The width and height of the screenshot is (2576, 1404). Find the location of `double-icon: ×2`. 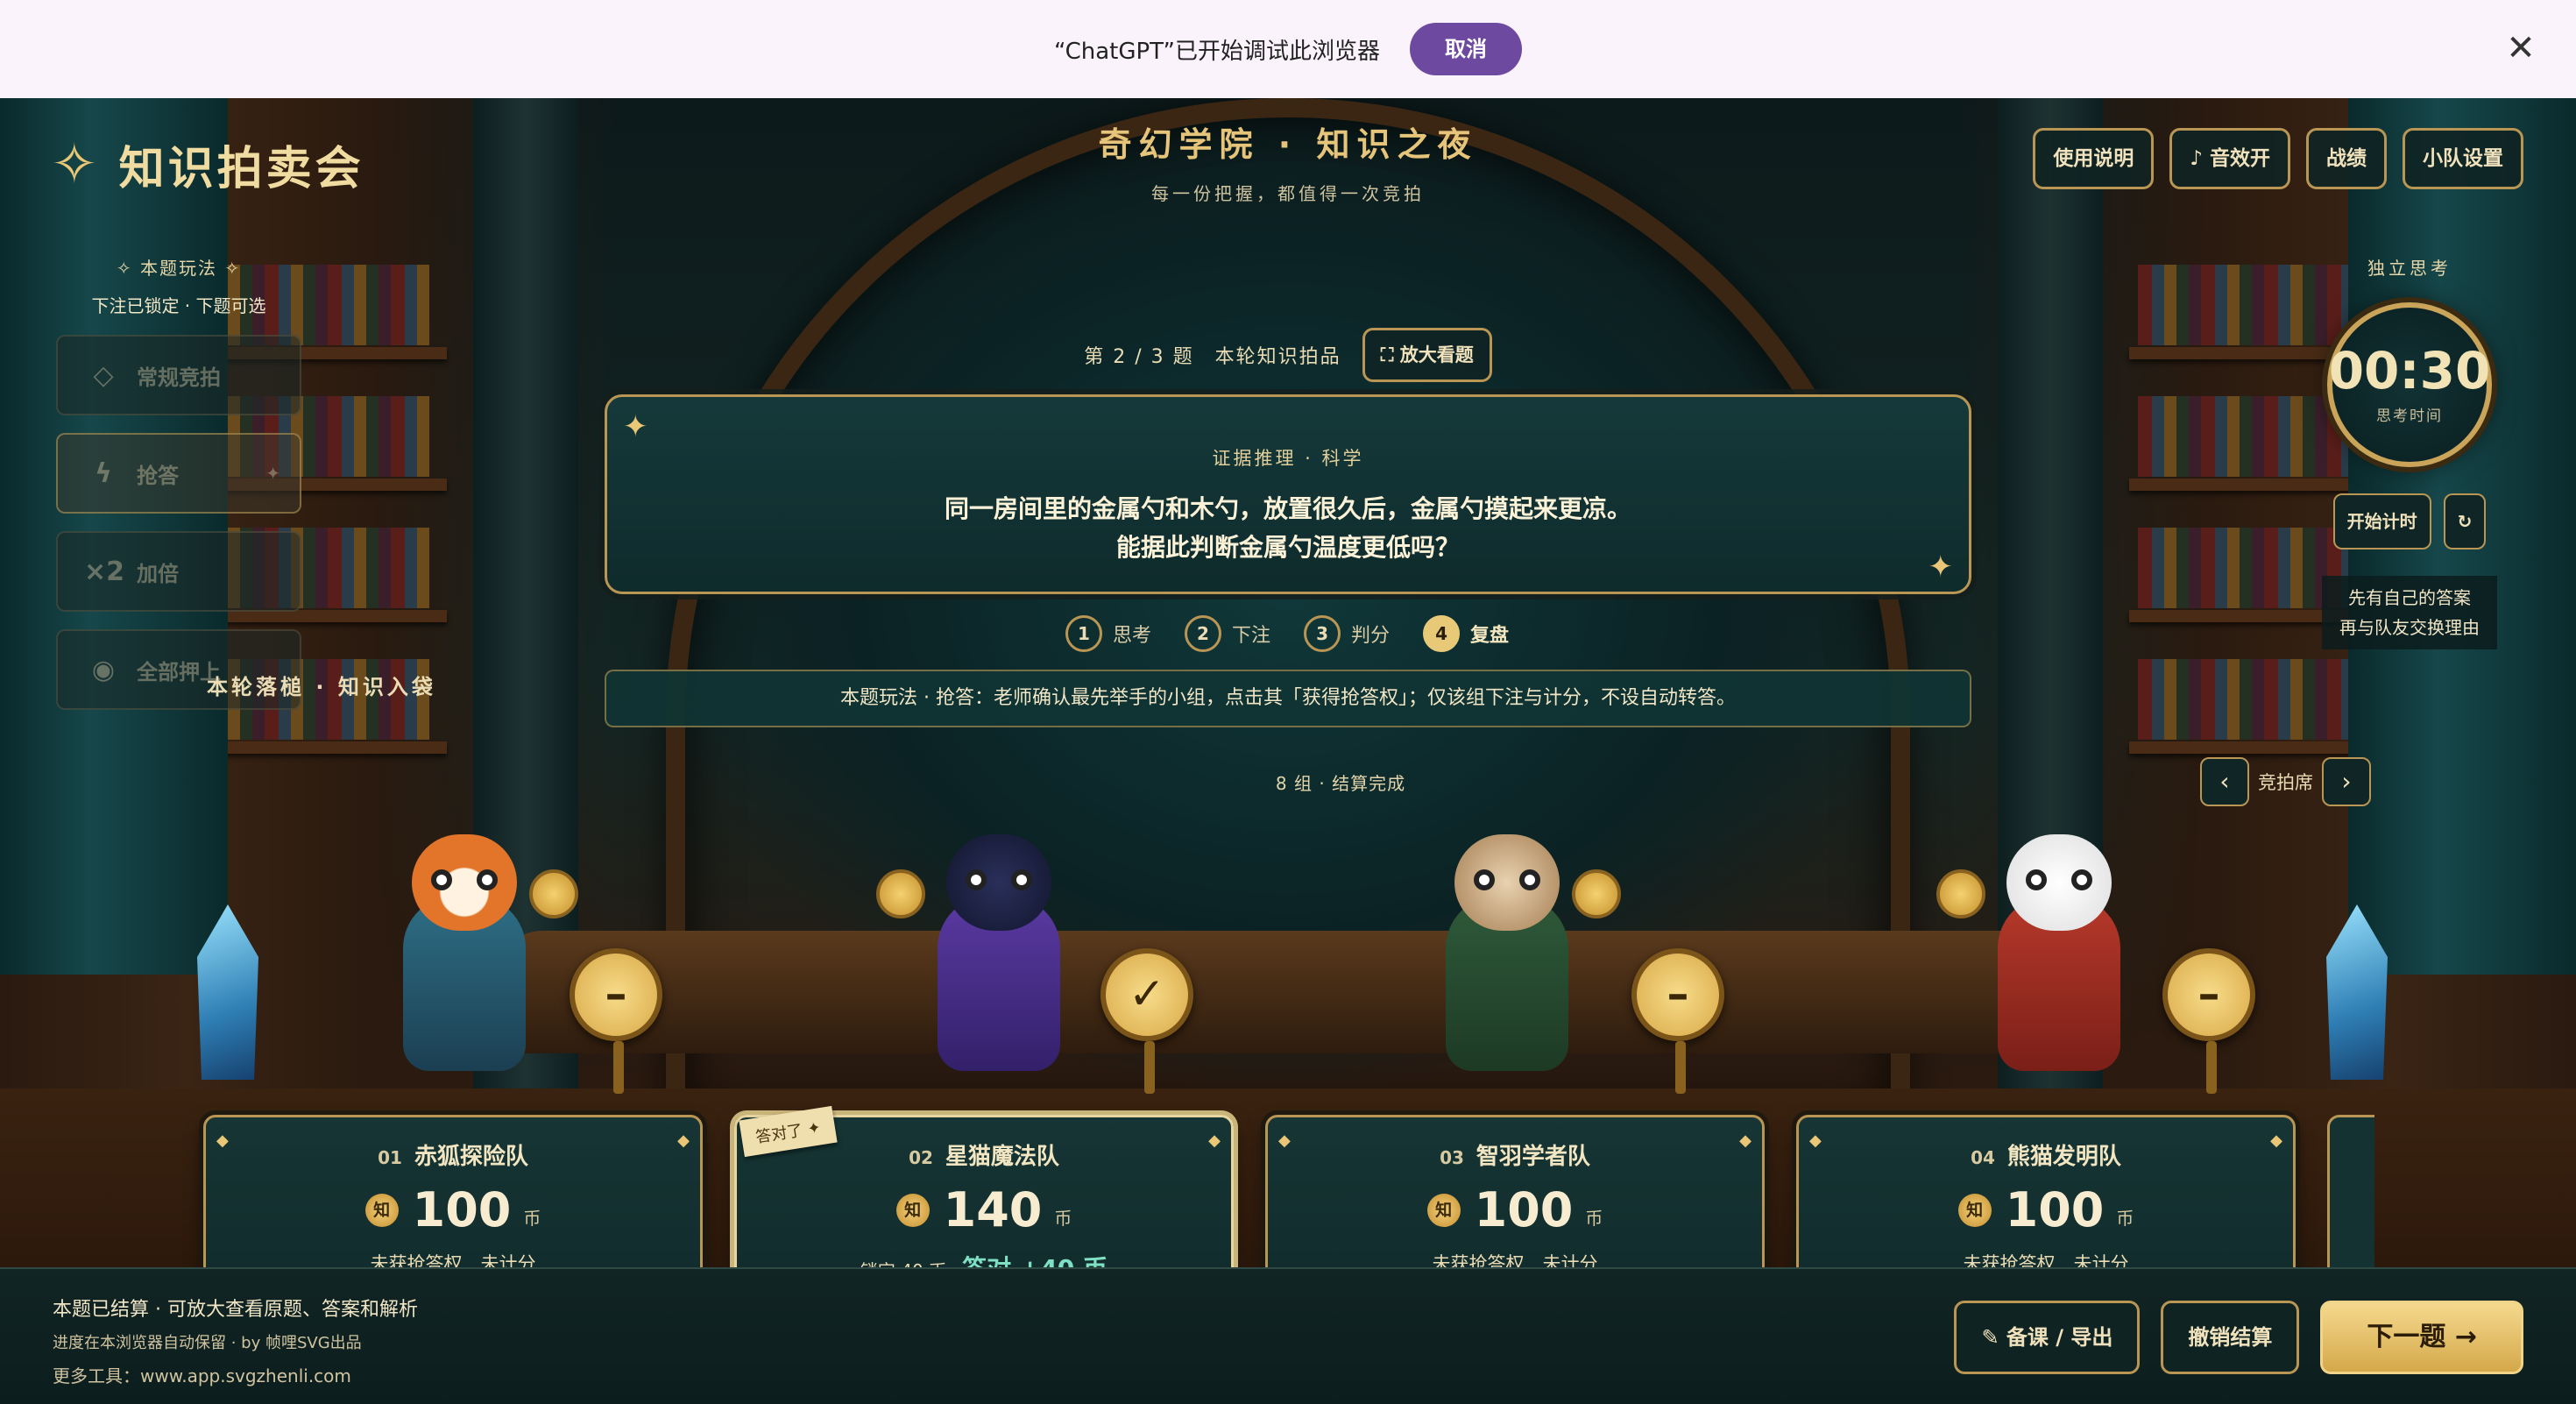

double-icon: ×2 is located at coordinates (104, 571).